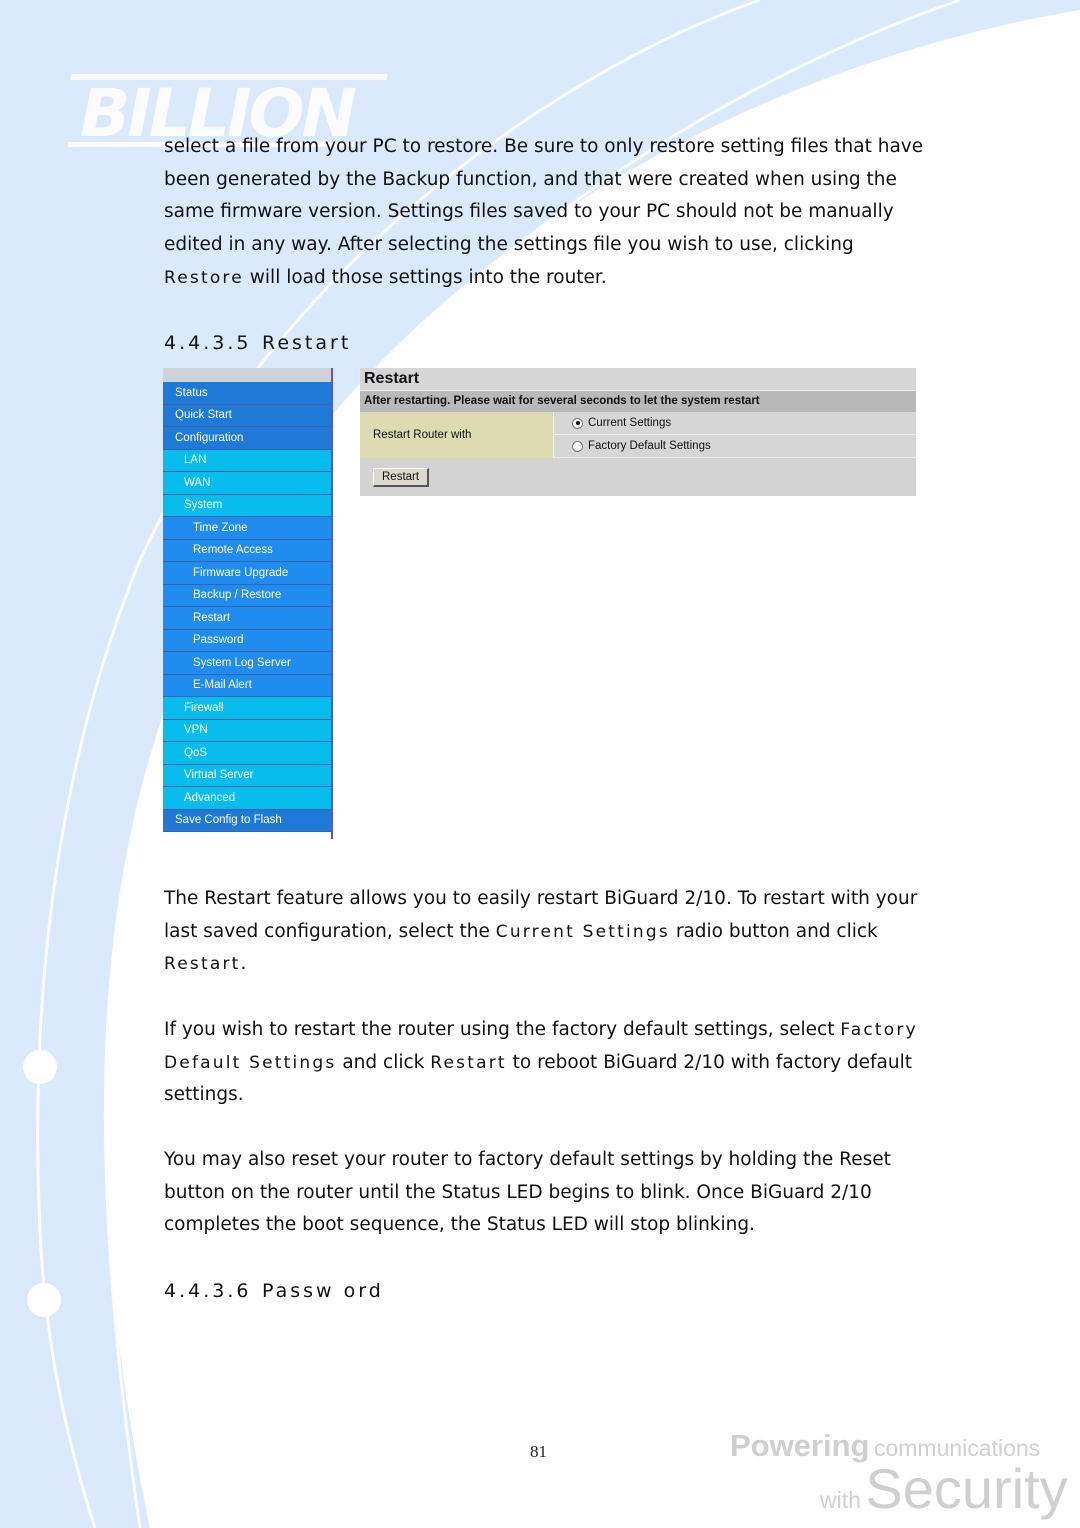 Image resolution: width=1080 pixels, height=1528 pixels. What do you see at coordinates (538, 1451) in the screenshot?
I see `page-number: 81` at bounding box center [538, 1451].